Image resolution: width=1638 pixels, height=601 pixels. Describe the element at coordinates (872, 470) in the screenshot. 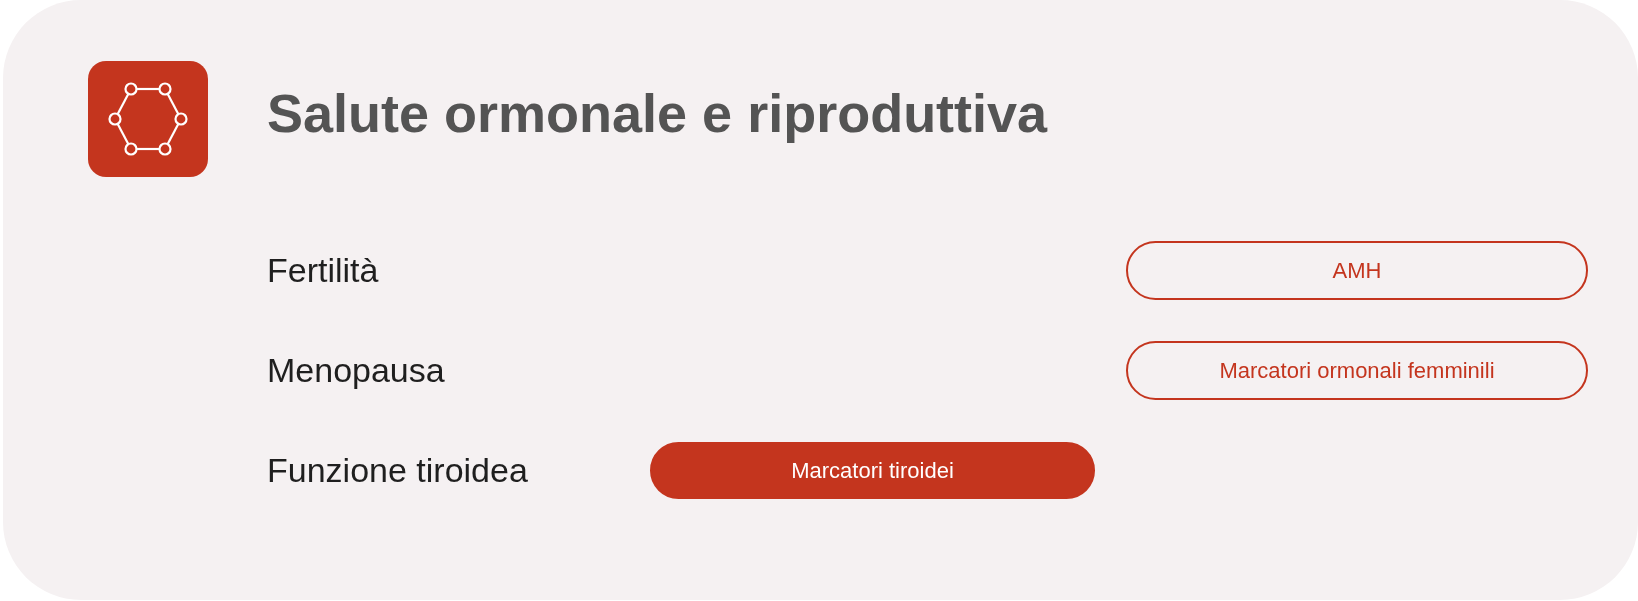

I see `test-button: Marcatori tiroidei` at that location.